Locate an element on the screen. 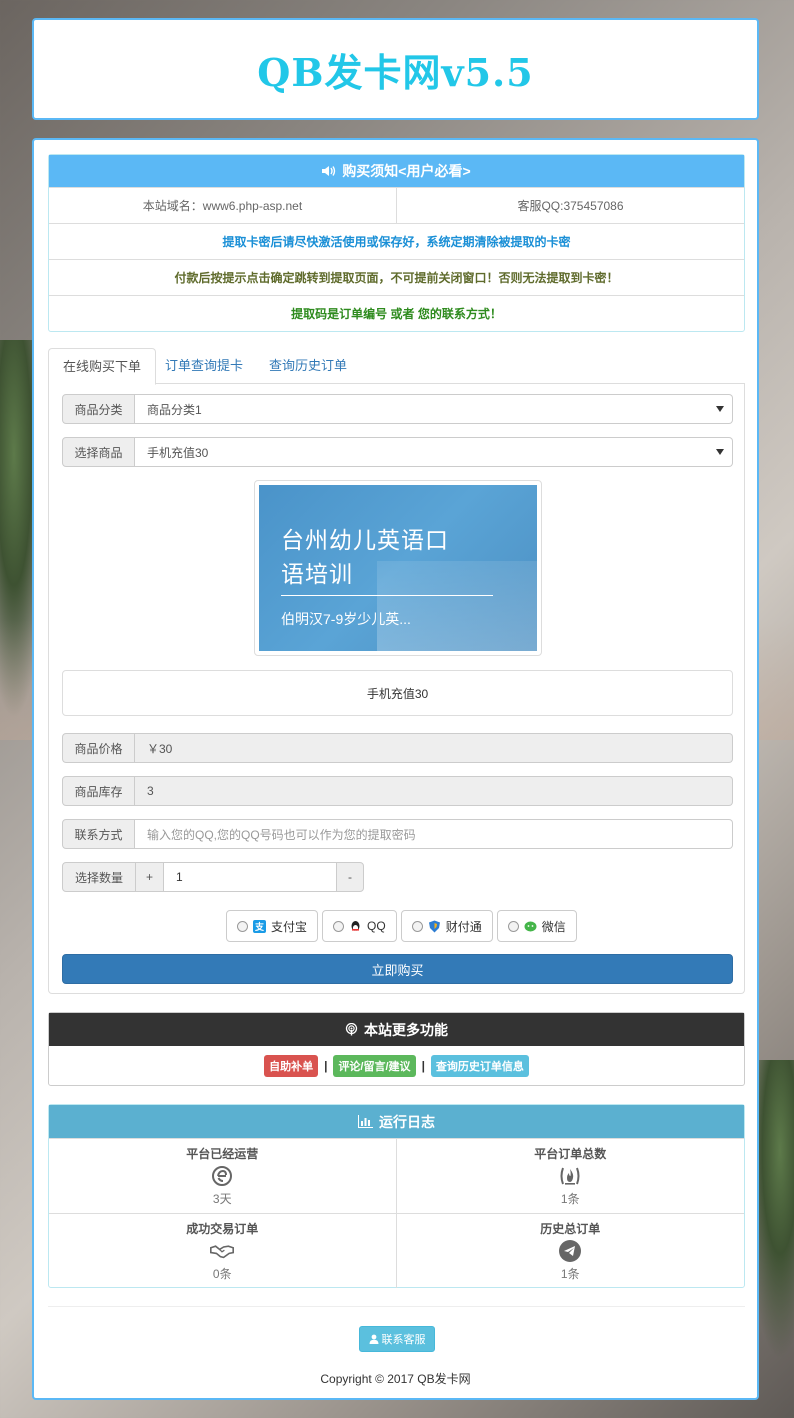  promo-divider is located at coordinates (387, 595).